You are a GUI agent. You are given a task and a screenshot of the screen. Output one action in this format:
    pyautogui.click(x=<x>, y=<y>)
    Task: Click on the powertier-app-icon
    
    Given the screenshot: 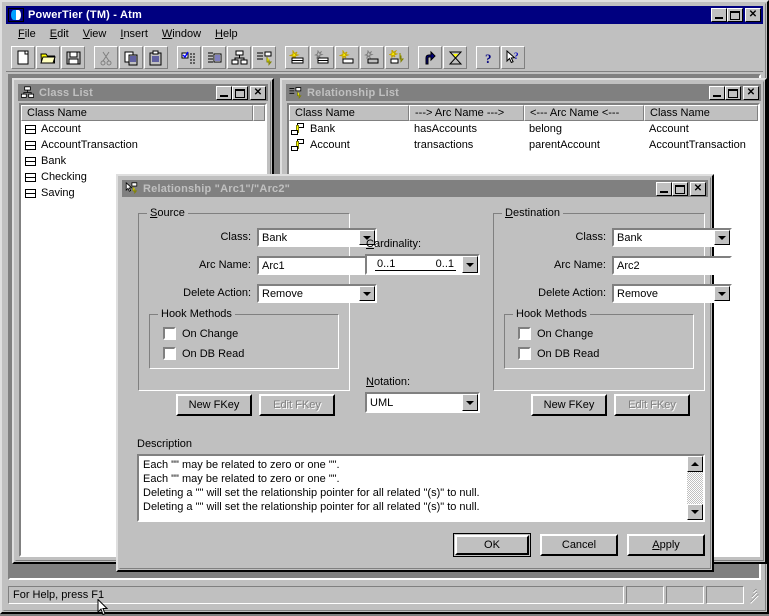 What is the action you would take?
    pyautogui.click(x=16, y=15)
    